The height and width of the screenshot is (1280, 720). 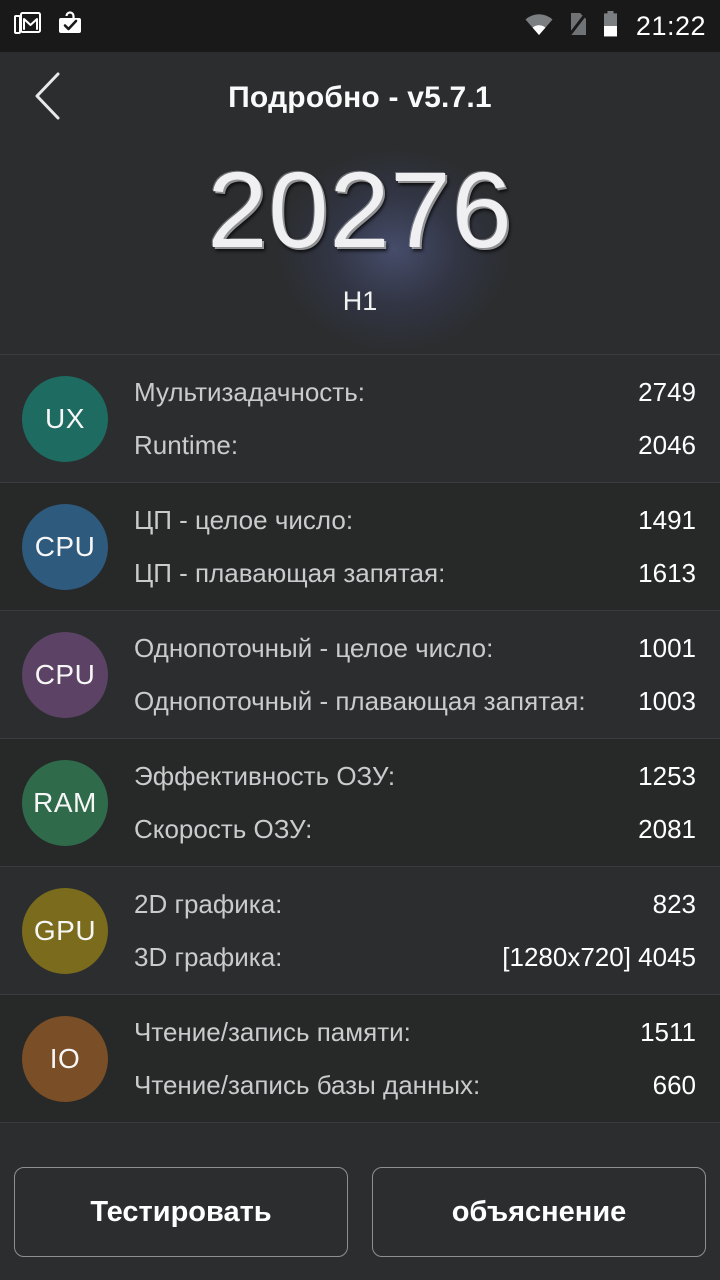 What do you see at coordinates (599, 956) in the screenshot?
I see `metric-value: [1280x720] 4045` at bounding box center [599, 956].